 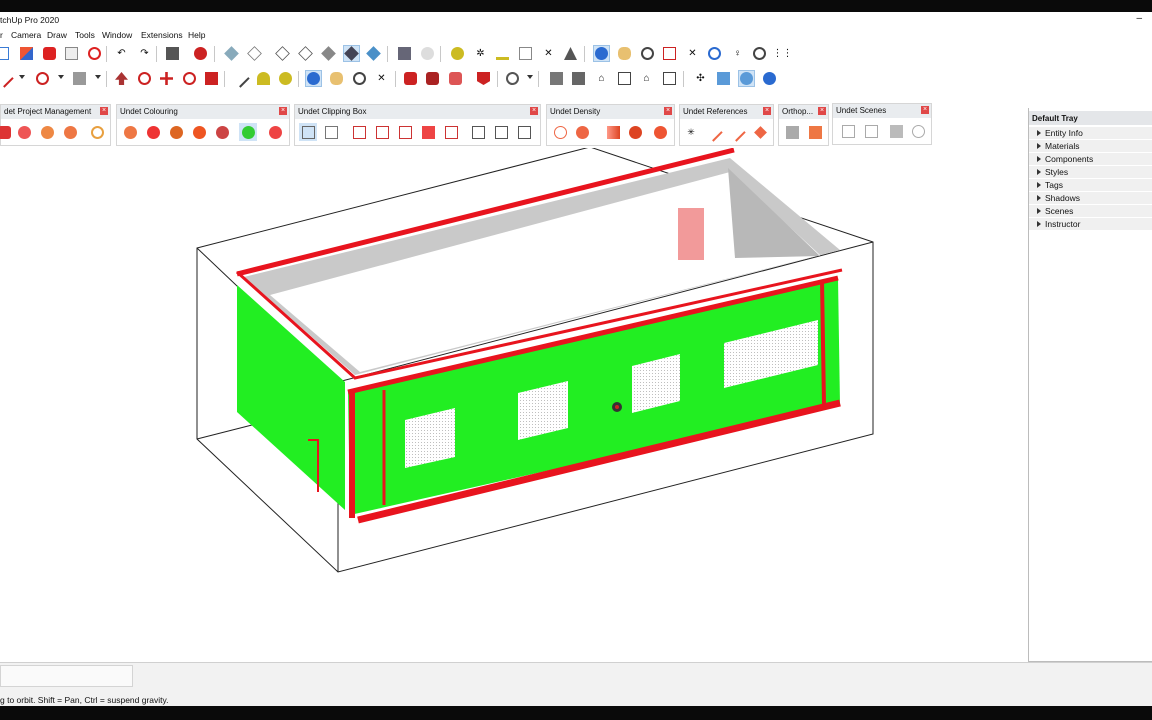 I want to click on cancel-icon, so click(x=94, y=53).